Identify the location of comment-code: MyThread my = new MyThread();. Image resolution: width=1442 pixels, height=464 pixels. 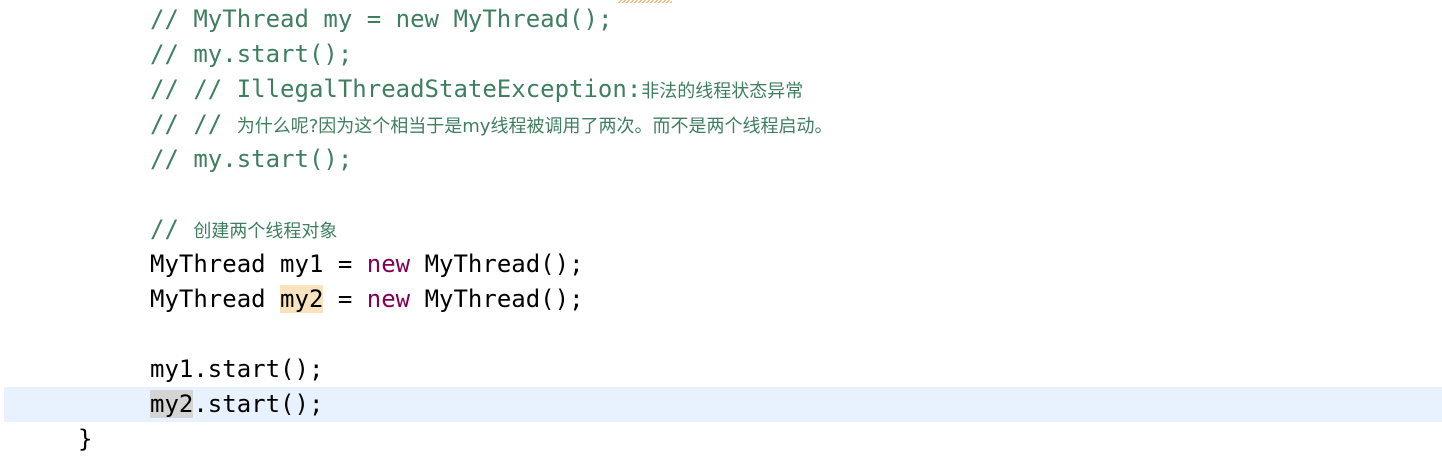
(403, 19).